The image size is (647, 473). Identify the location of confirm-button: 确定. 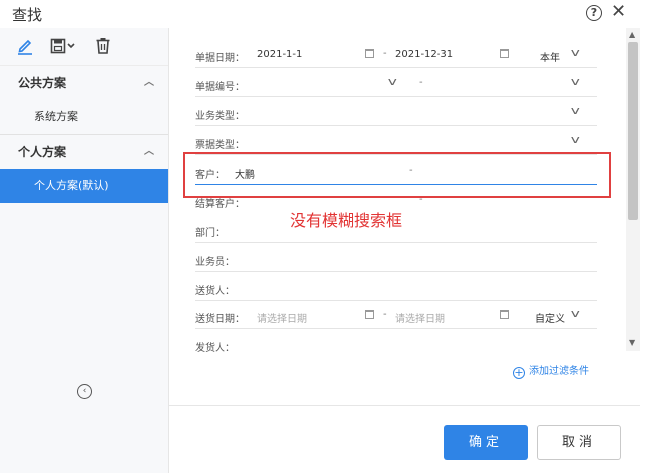
(486, 442).